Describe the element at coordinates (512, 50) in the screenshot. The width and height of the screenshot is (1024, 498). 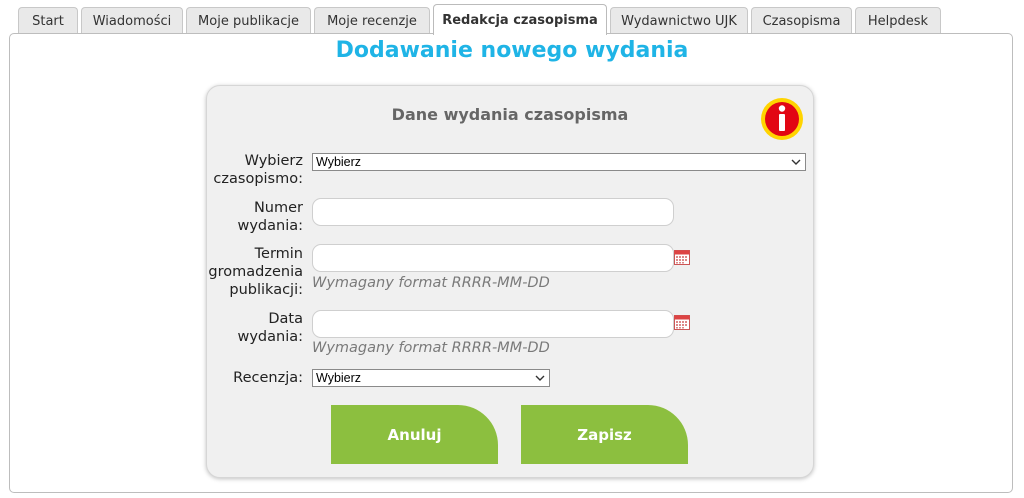
I see `page-title: Dodawanie nowego wydania` at that location.